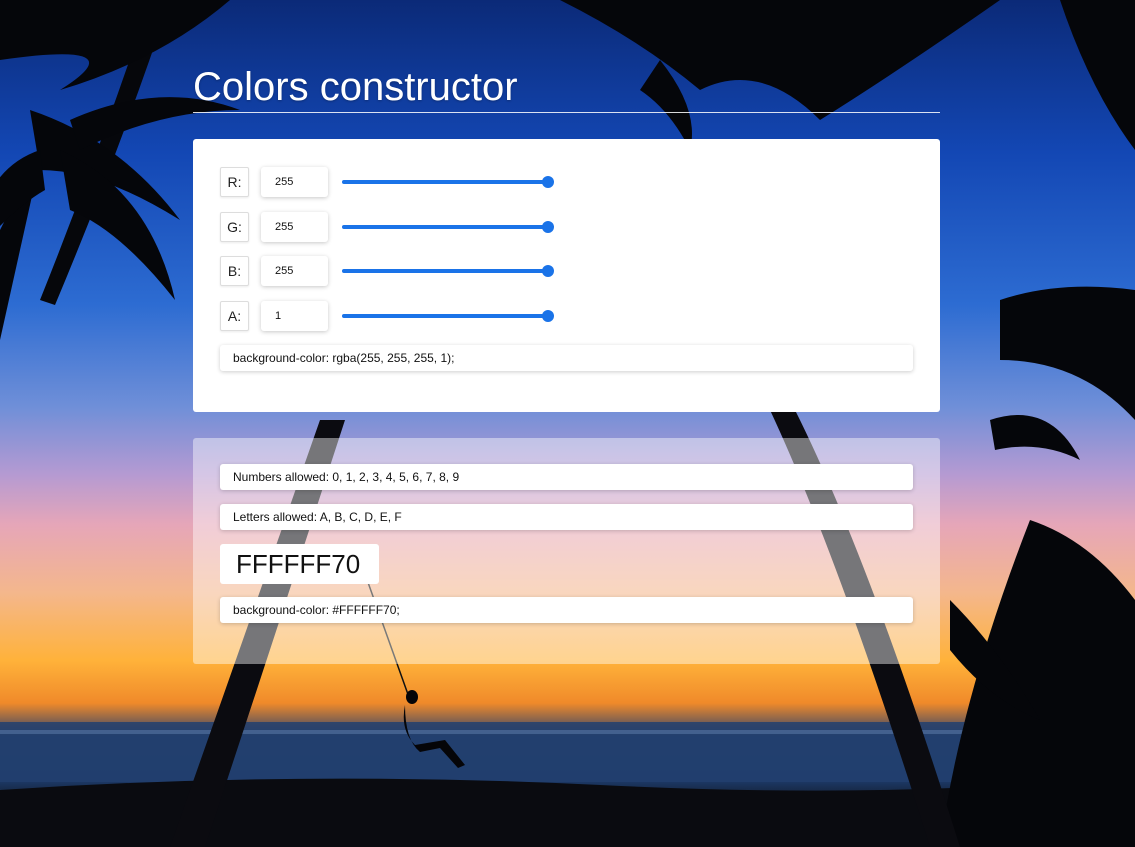 This screenshot has height=847, width=1135. I want to click on channel-label-b: B:, so click(234, 271).